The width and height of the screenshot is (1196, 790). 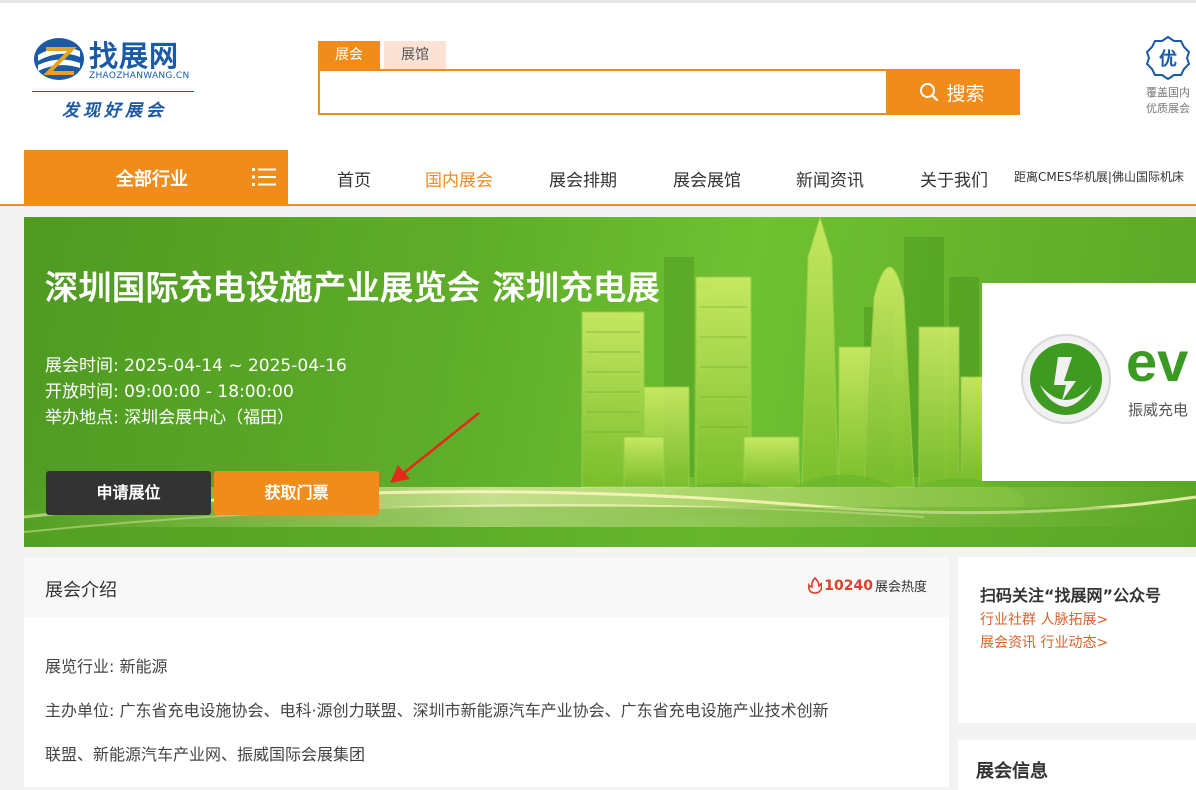 I want to click on exhibition-open-hours: 开放时间: 09:00:00 - 18:00:00, so click(x=169, y=392).